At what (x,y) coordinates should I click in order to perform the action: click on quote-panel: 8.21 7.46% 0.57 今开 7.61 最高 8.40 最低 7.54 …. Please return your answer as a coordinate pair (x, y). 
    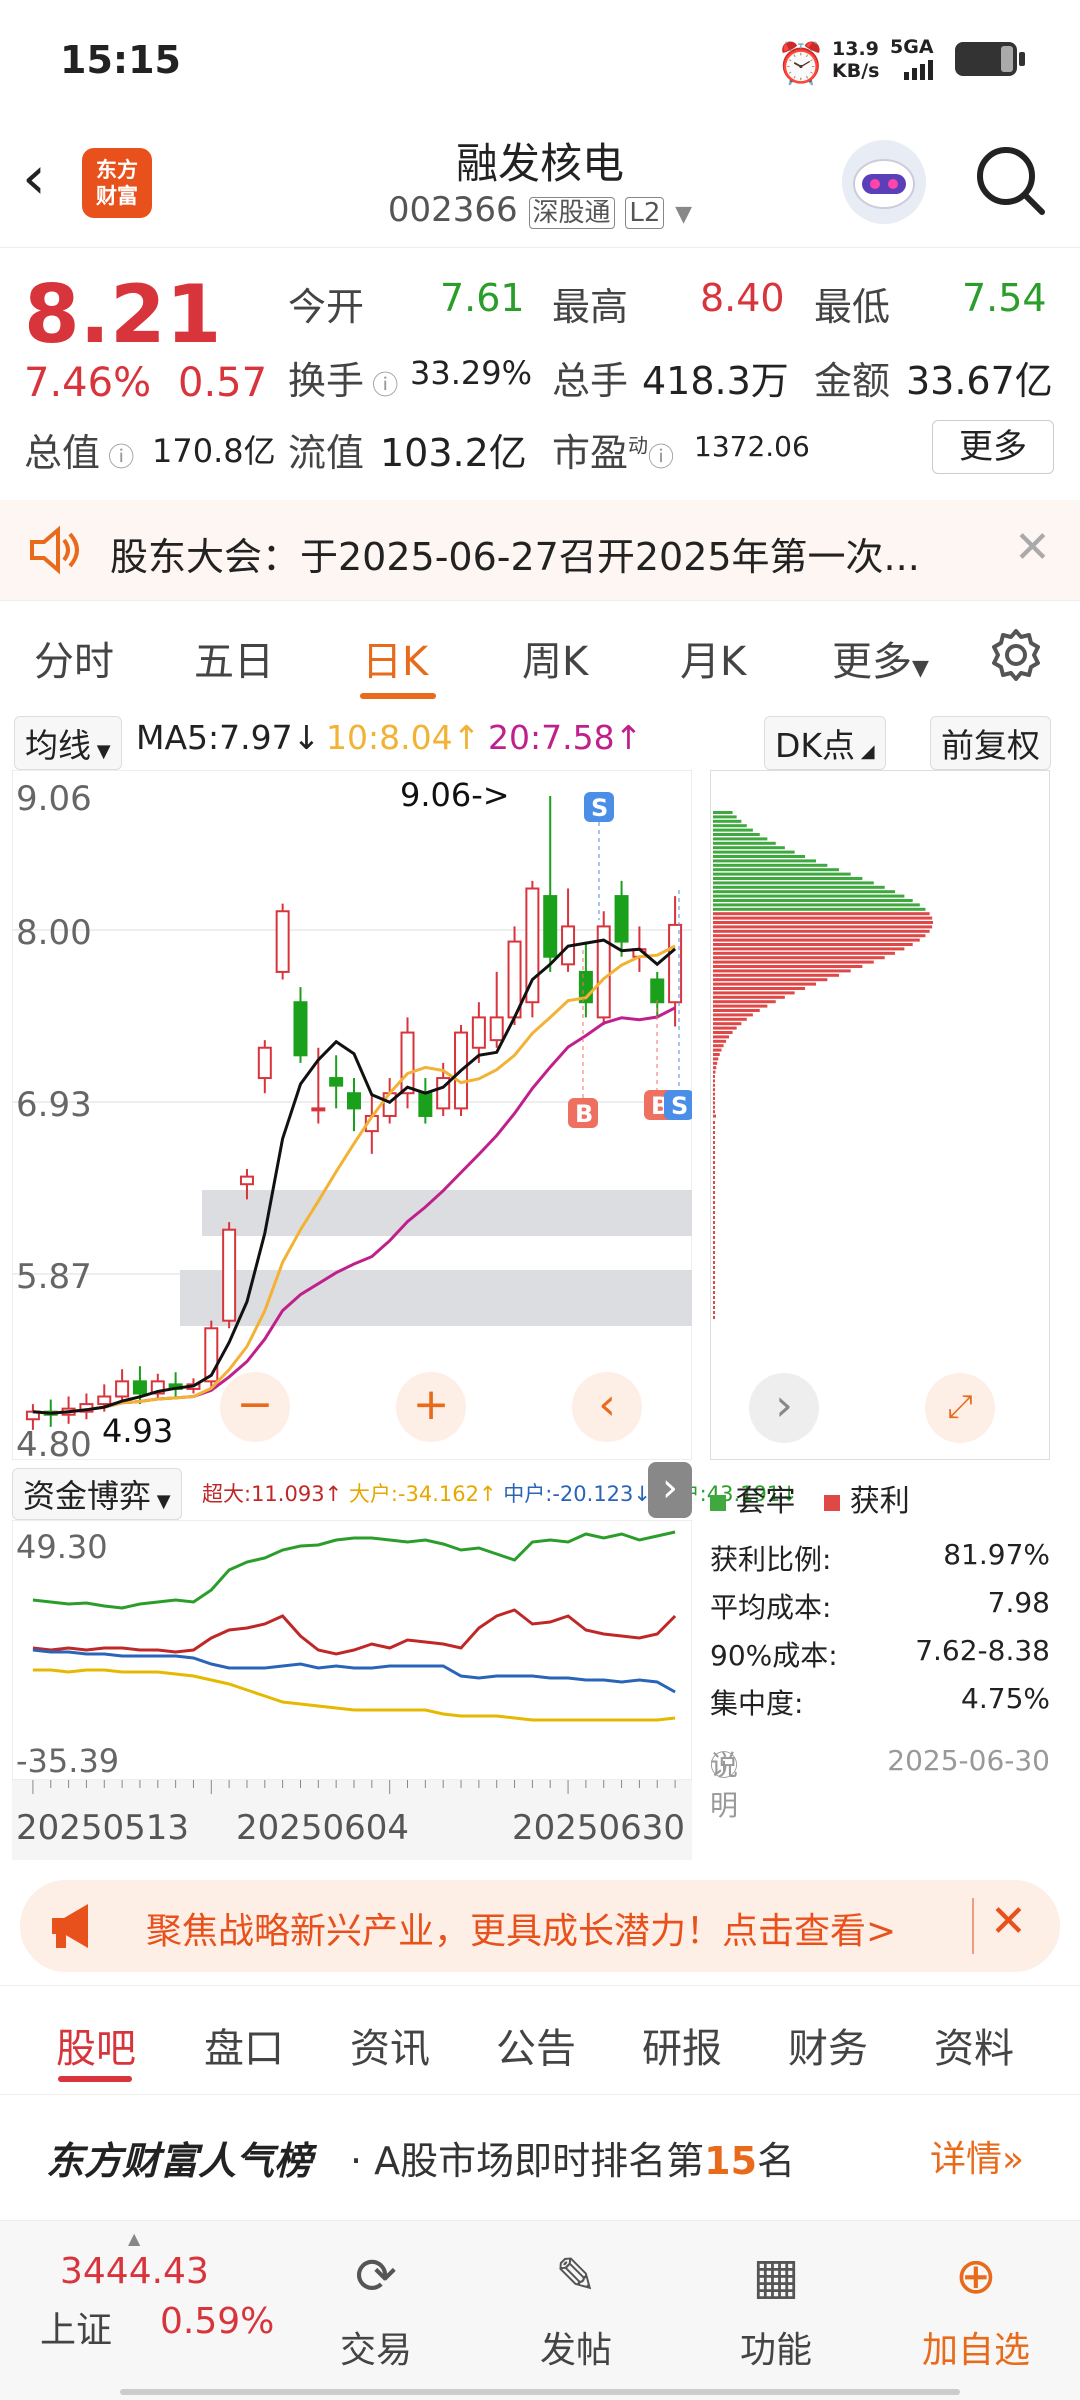
    Looking at the image, I should click on (540, 372).